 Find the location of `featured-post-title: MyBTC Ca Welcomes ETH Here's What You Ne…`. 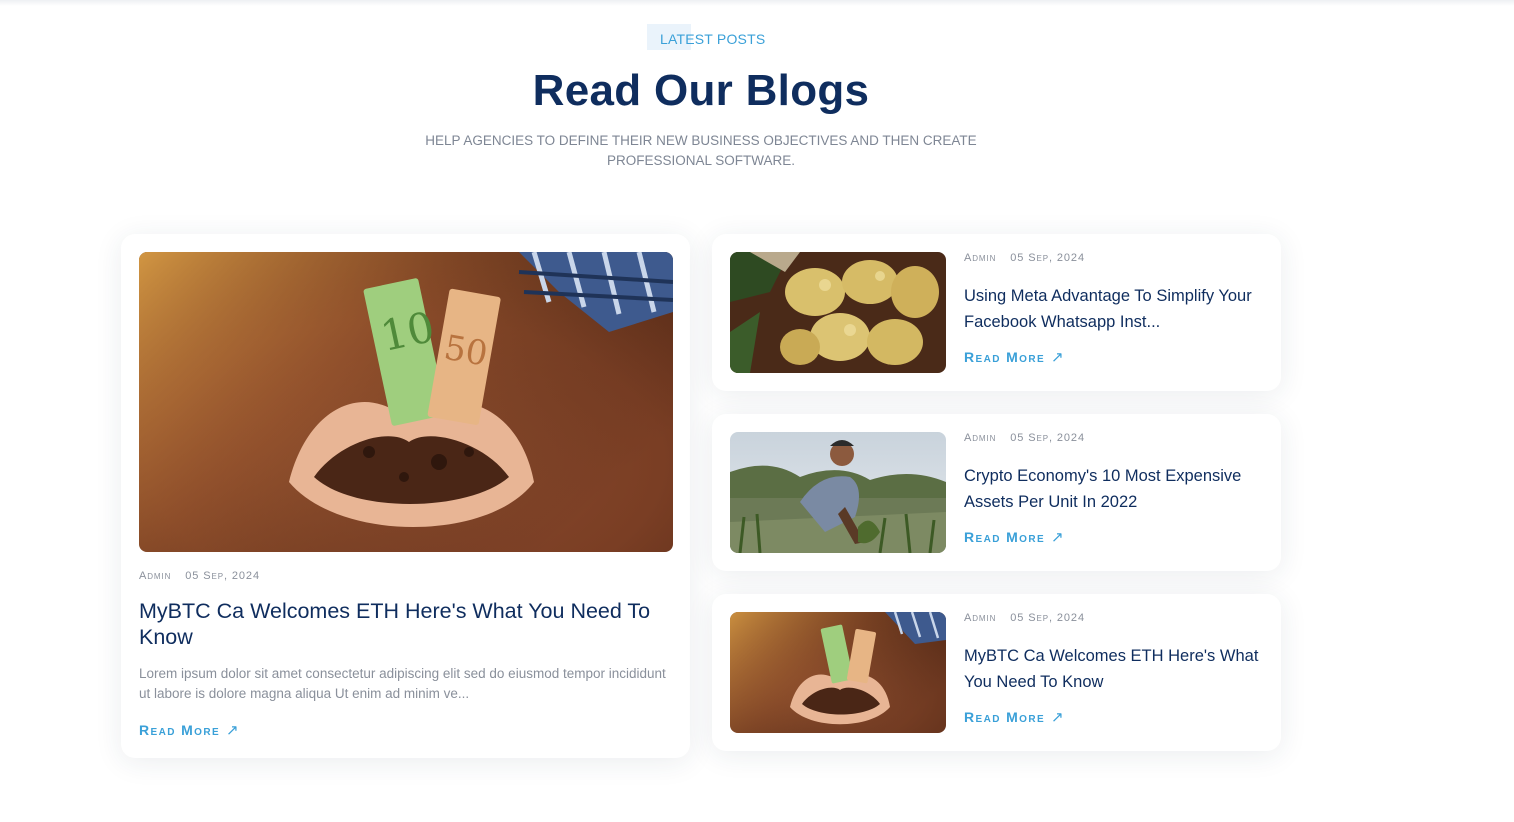

featured-post-title: MyBTC Ca Welcomes ETH Here's What You Ne… is located at coordinates (406, 624).